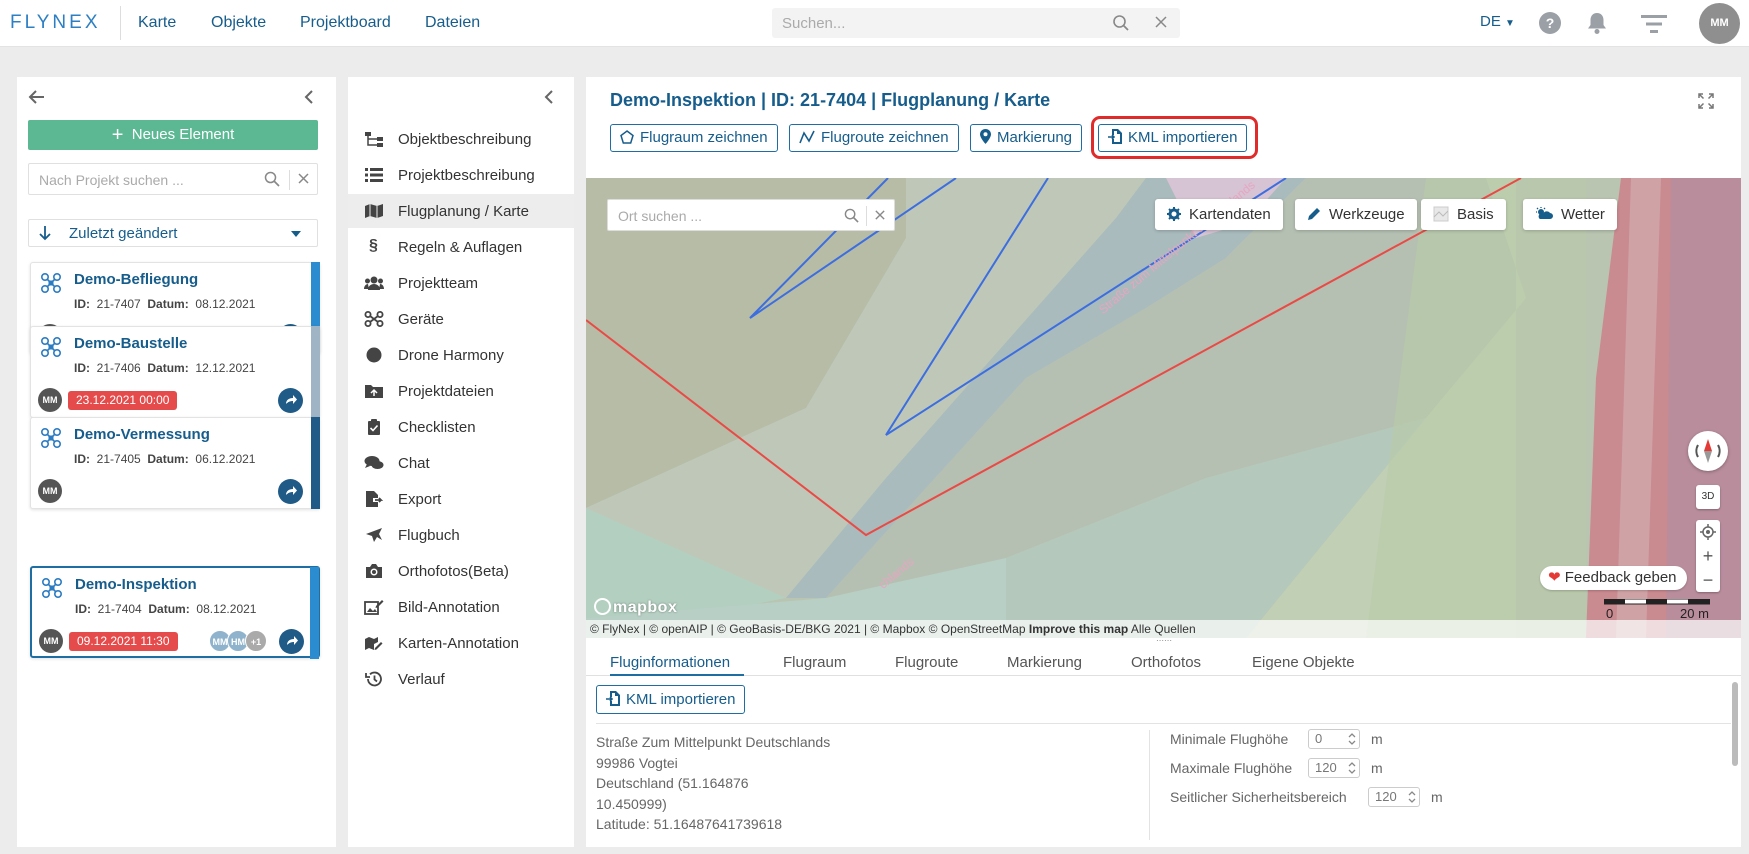  What do you see at coordinates (1078, 629) in the screenshot?
I see `improve-map-link: Improve this map` at bounding box center [1078, 629].